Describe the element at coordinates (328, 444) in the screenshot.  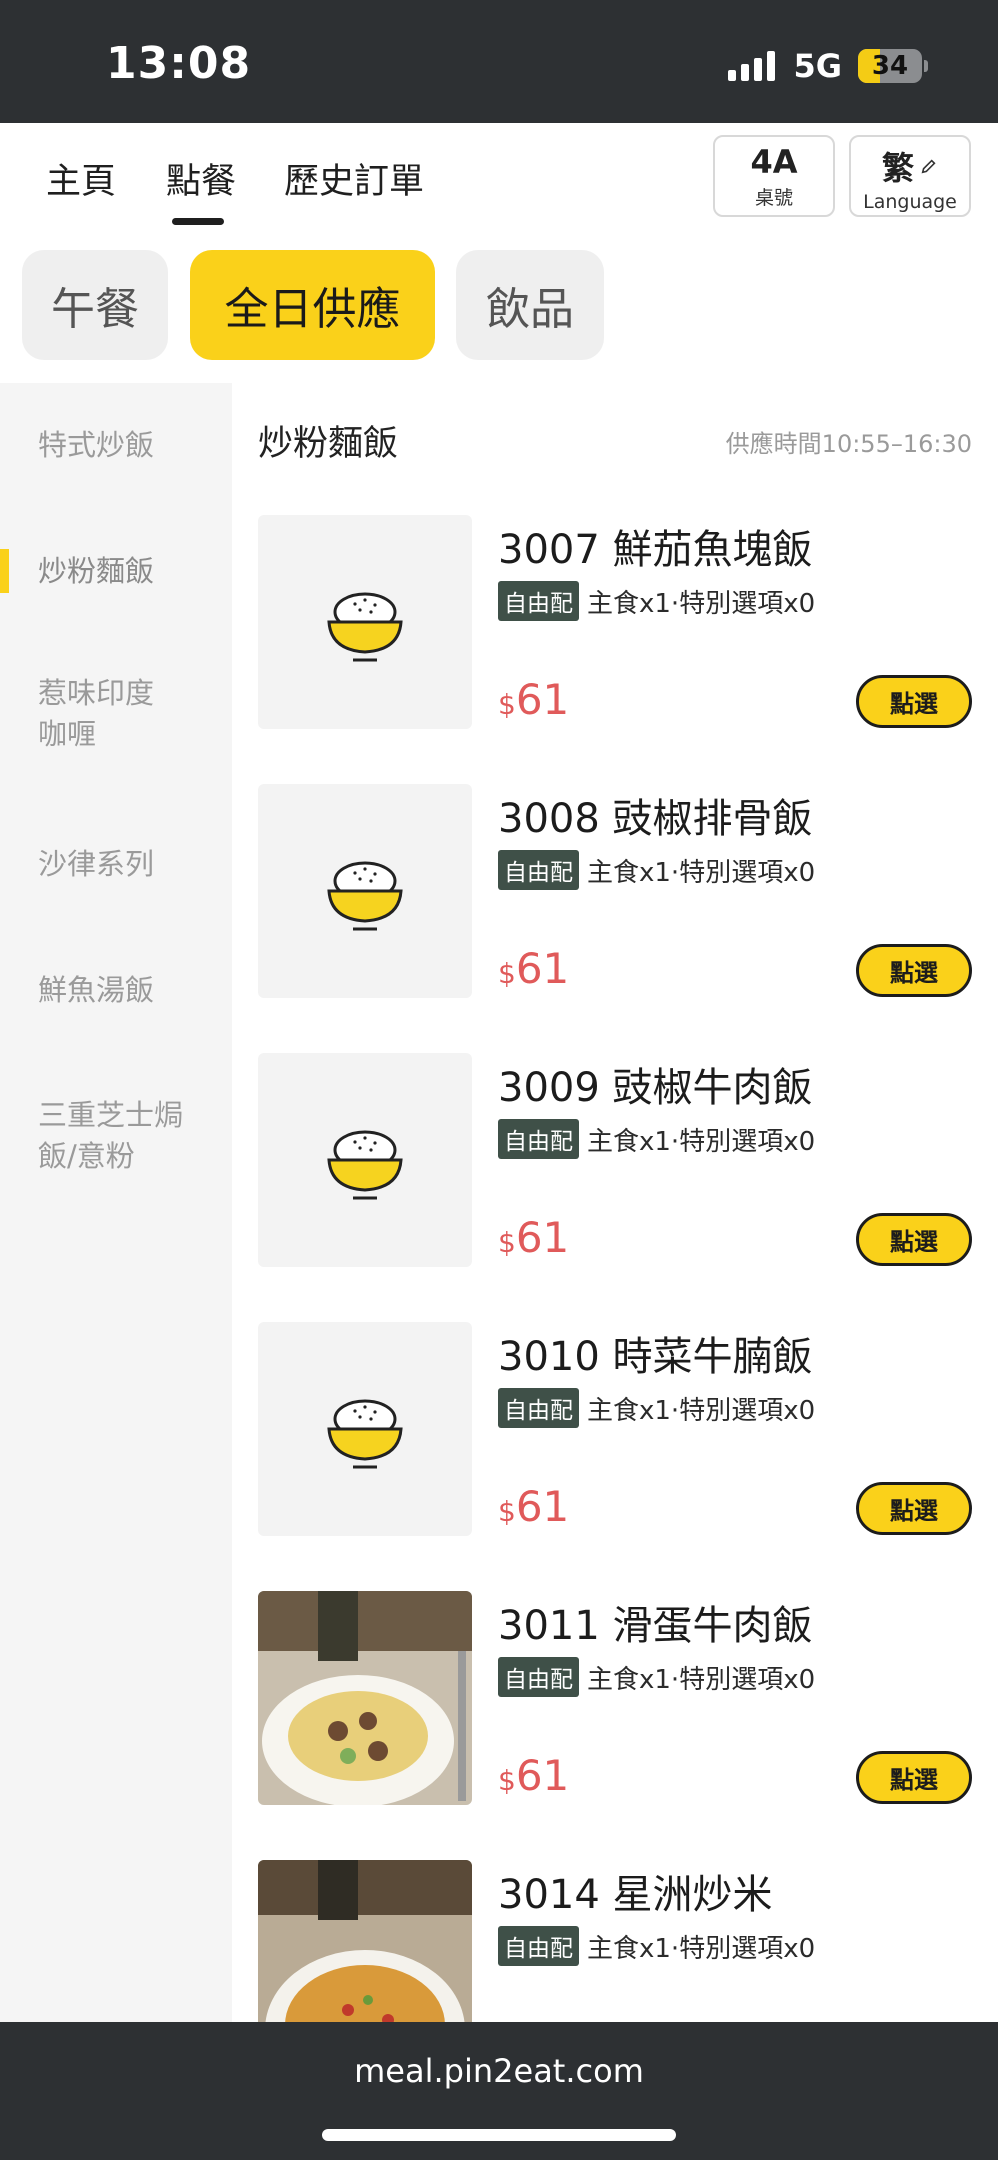
I see `section-title: 炒粉麵飯` at that location.